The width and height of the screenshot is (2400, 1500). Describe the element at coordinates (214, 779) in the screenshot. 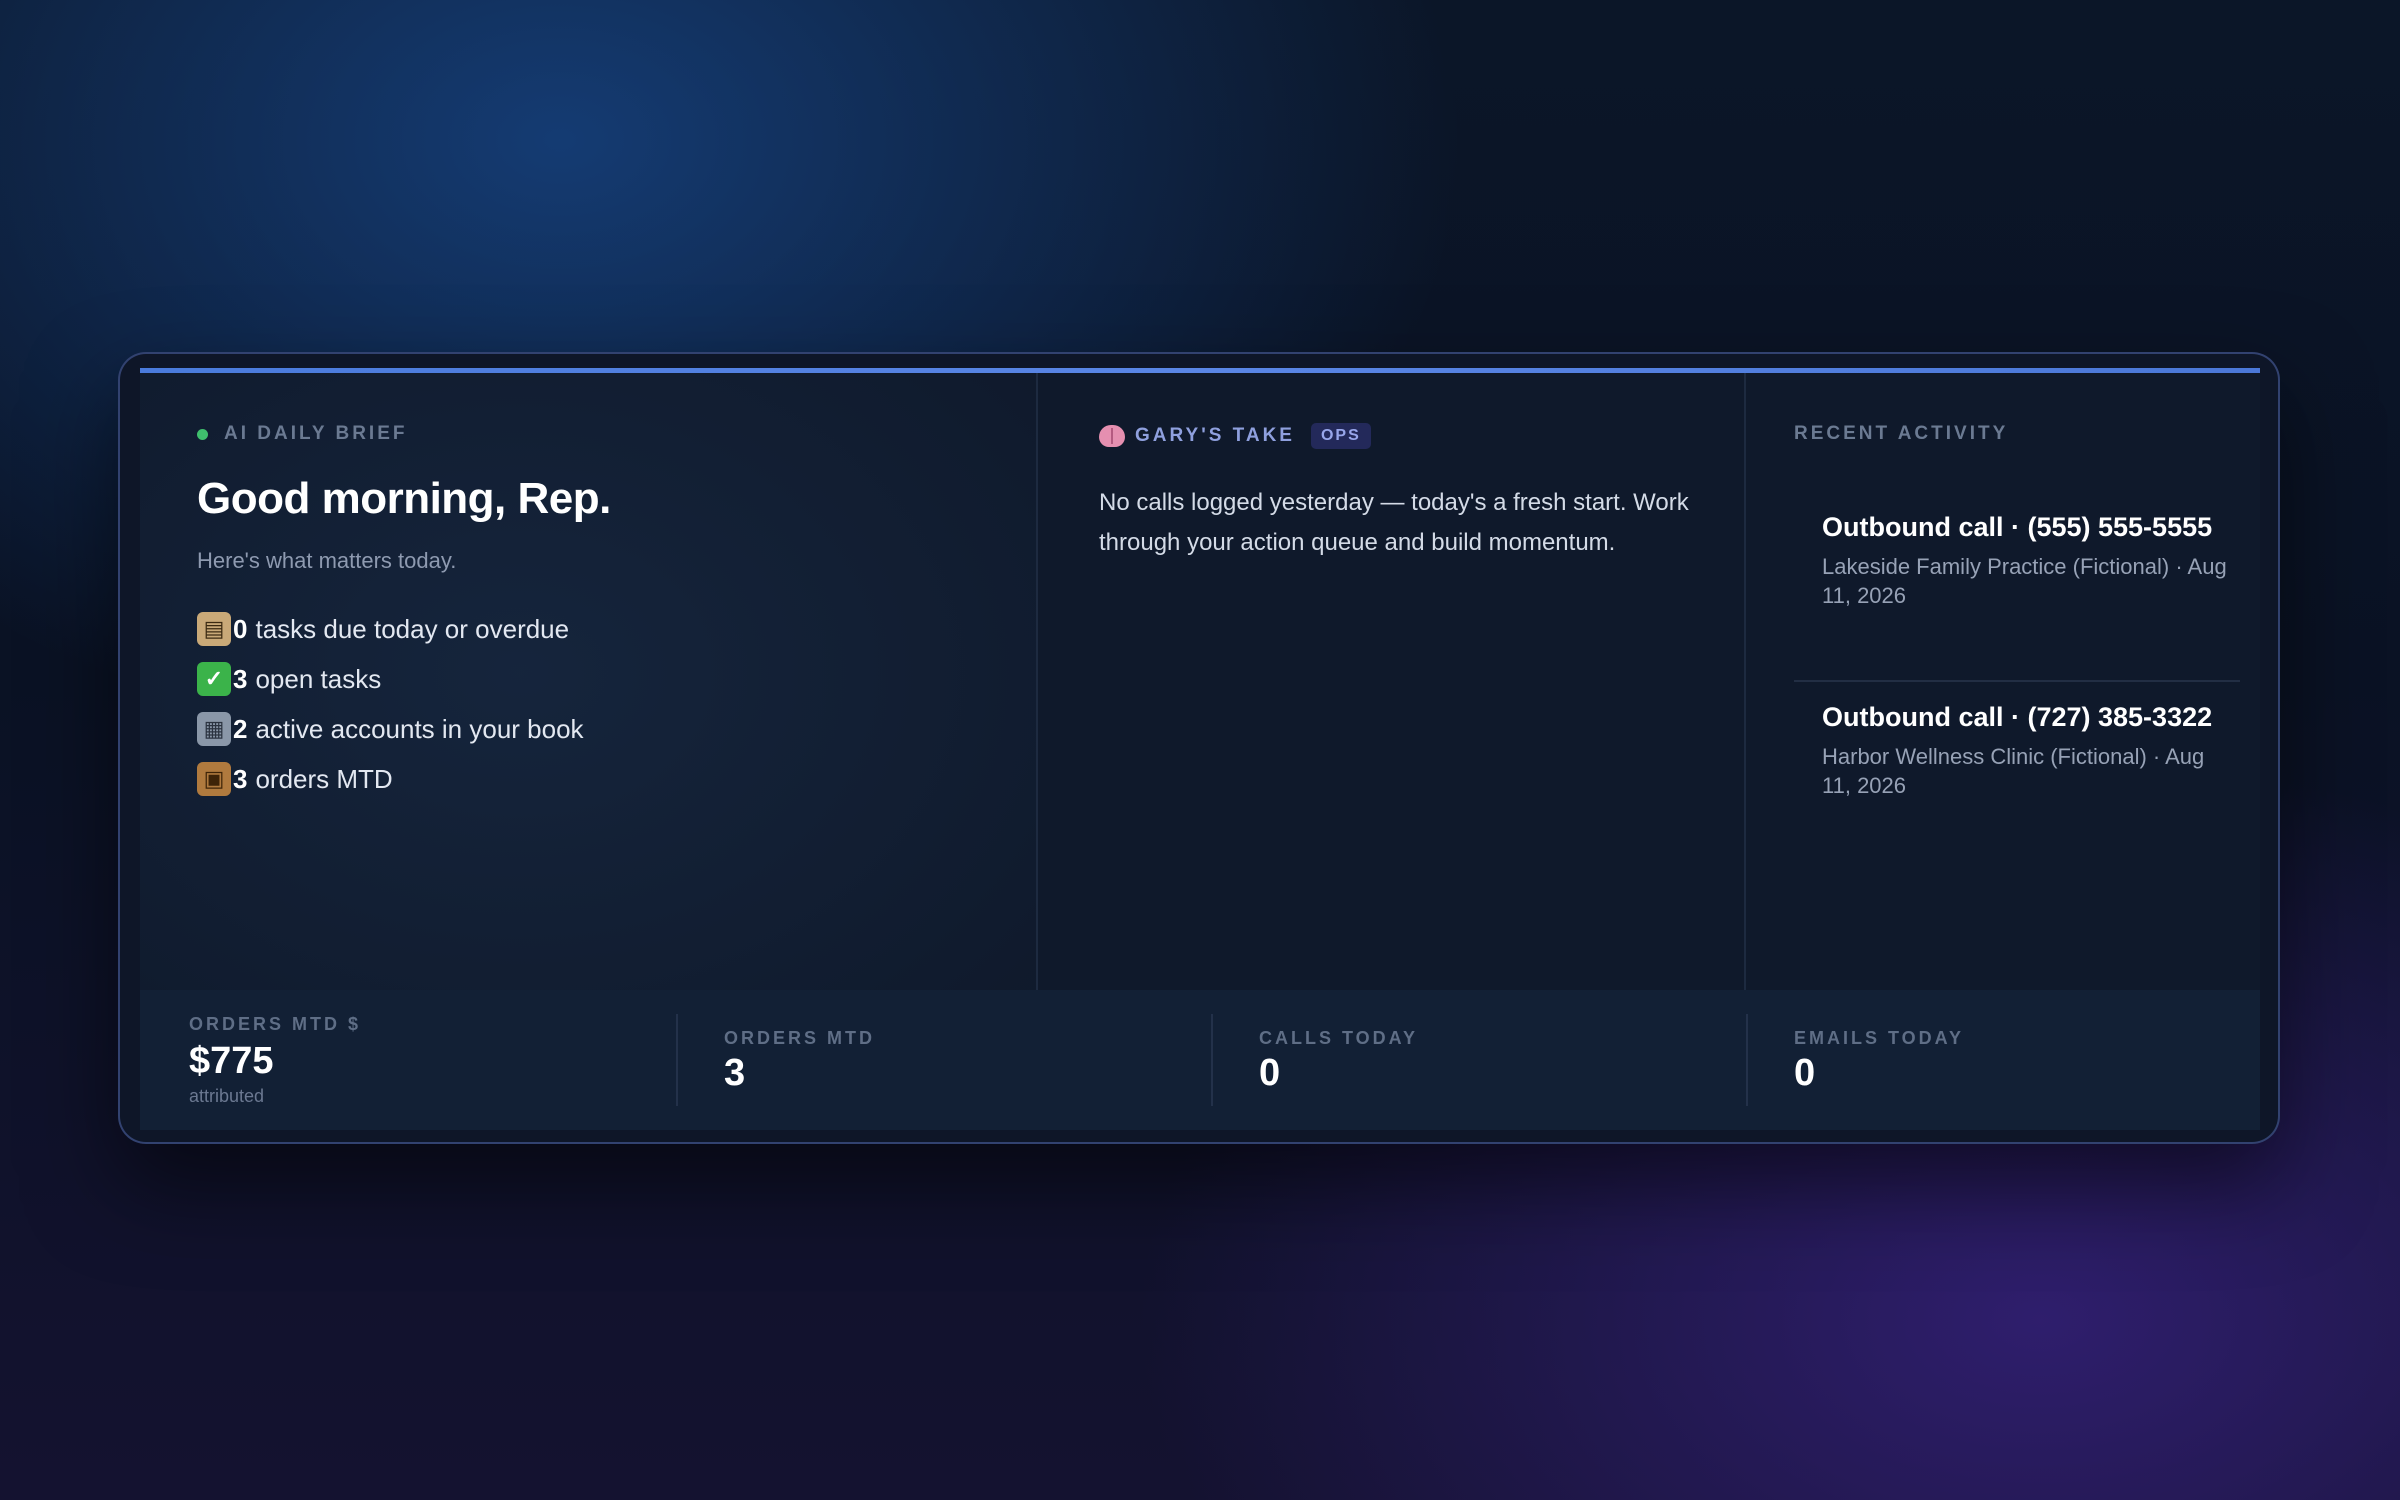

I see `package-icon: ▣` at that location.